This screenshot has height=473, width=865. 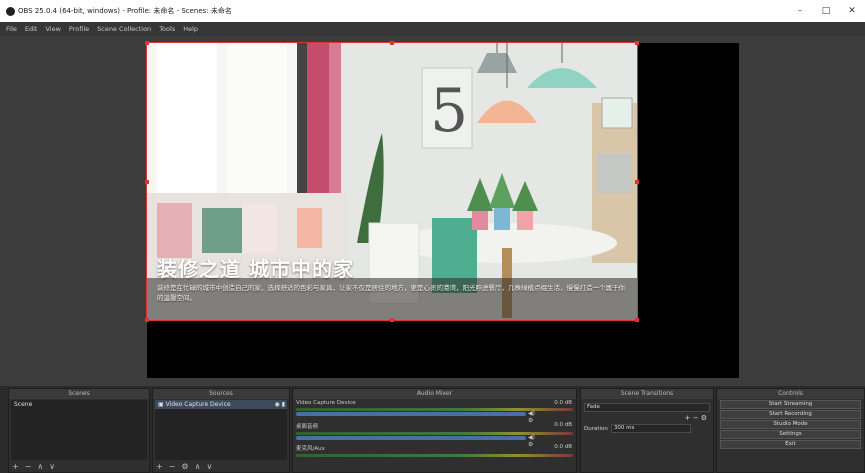 What do you see at coordinates (79, 394) in the screenshot?
I see `scenes-header: Scenes` at bounding box center [79, 394].